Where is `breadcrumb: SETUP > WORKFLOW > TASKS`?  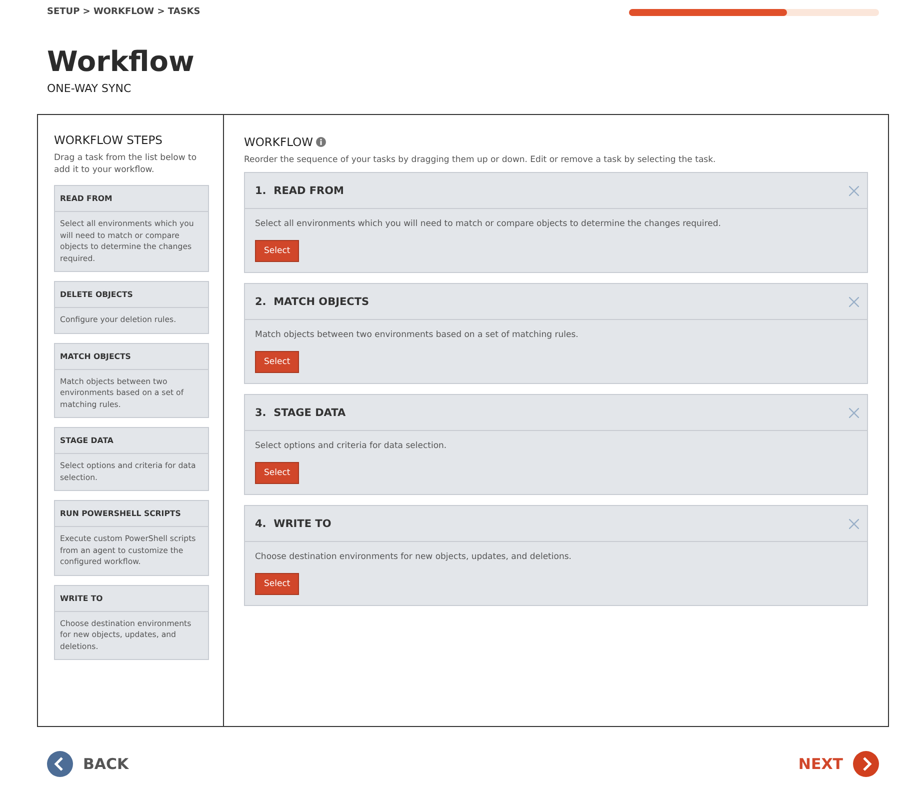 breadcrumb: SETUP > WORKFLOW > TASKS is located at coordinates (123, 12).